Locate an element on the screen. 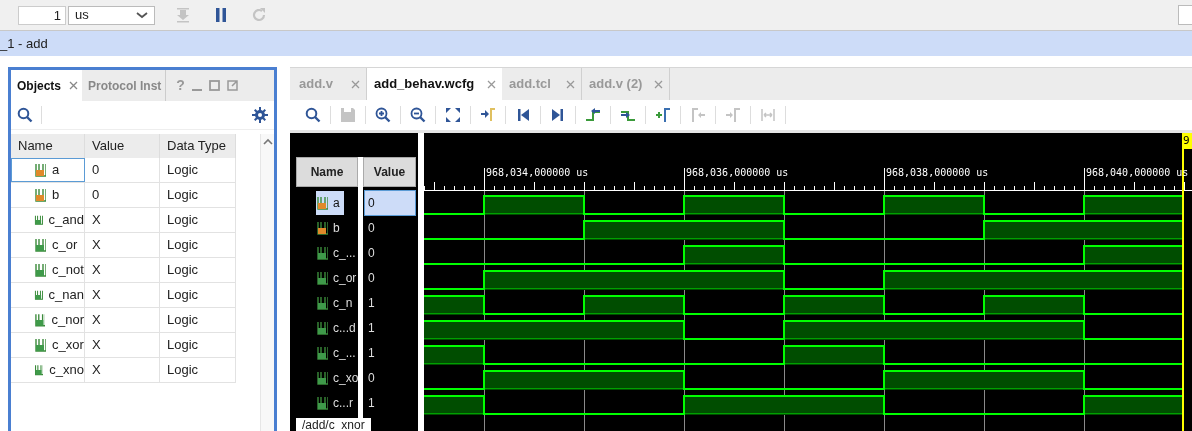 The height and width of the screenshot is (431, 1192). window-title: _1 - add is located at coordinates (24, 43).